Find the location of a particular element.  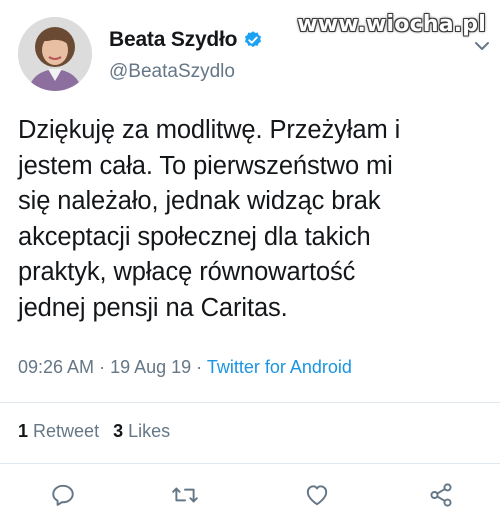

retweets-stat: 1 Retweet is located at coordinates (58, 431).